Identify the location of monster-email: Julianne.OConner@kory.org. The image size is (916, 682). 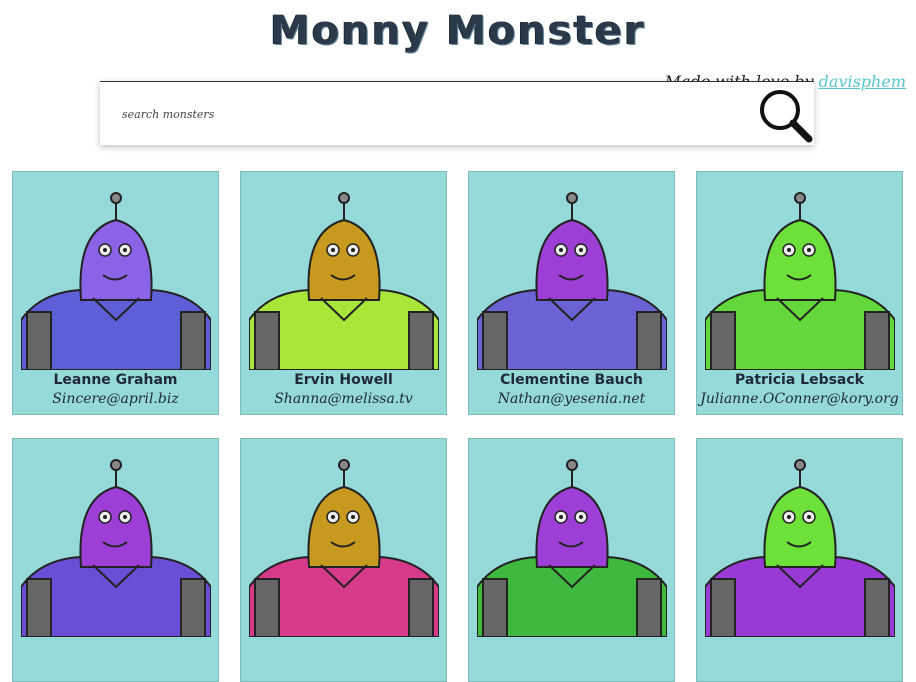
(799, 399).